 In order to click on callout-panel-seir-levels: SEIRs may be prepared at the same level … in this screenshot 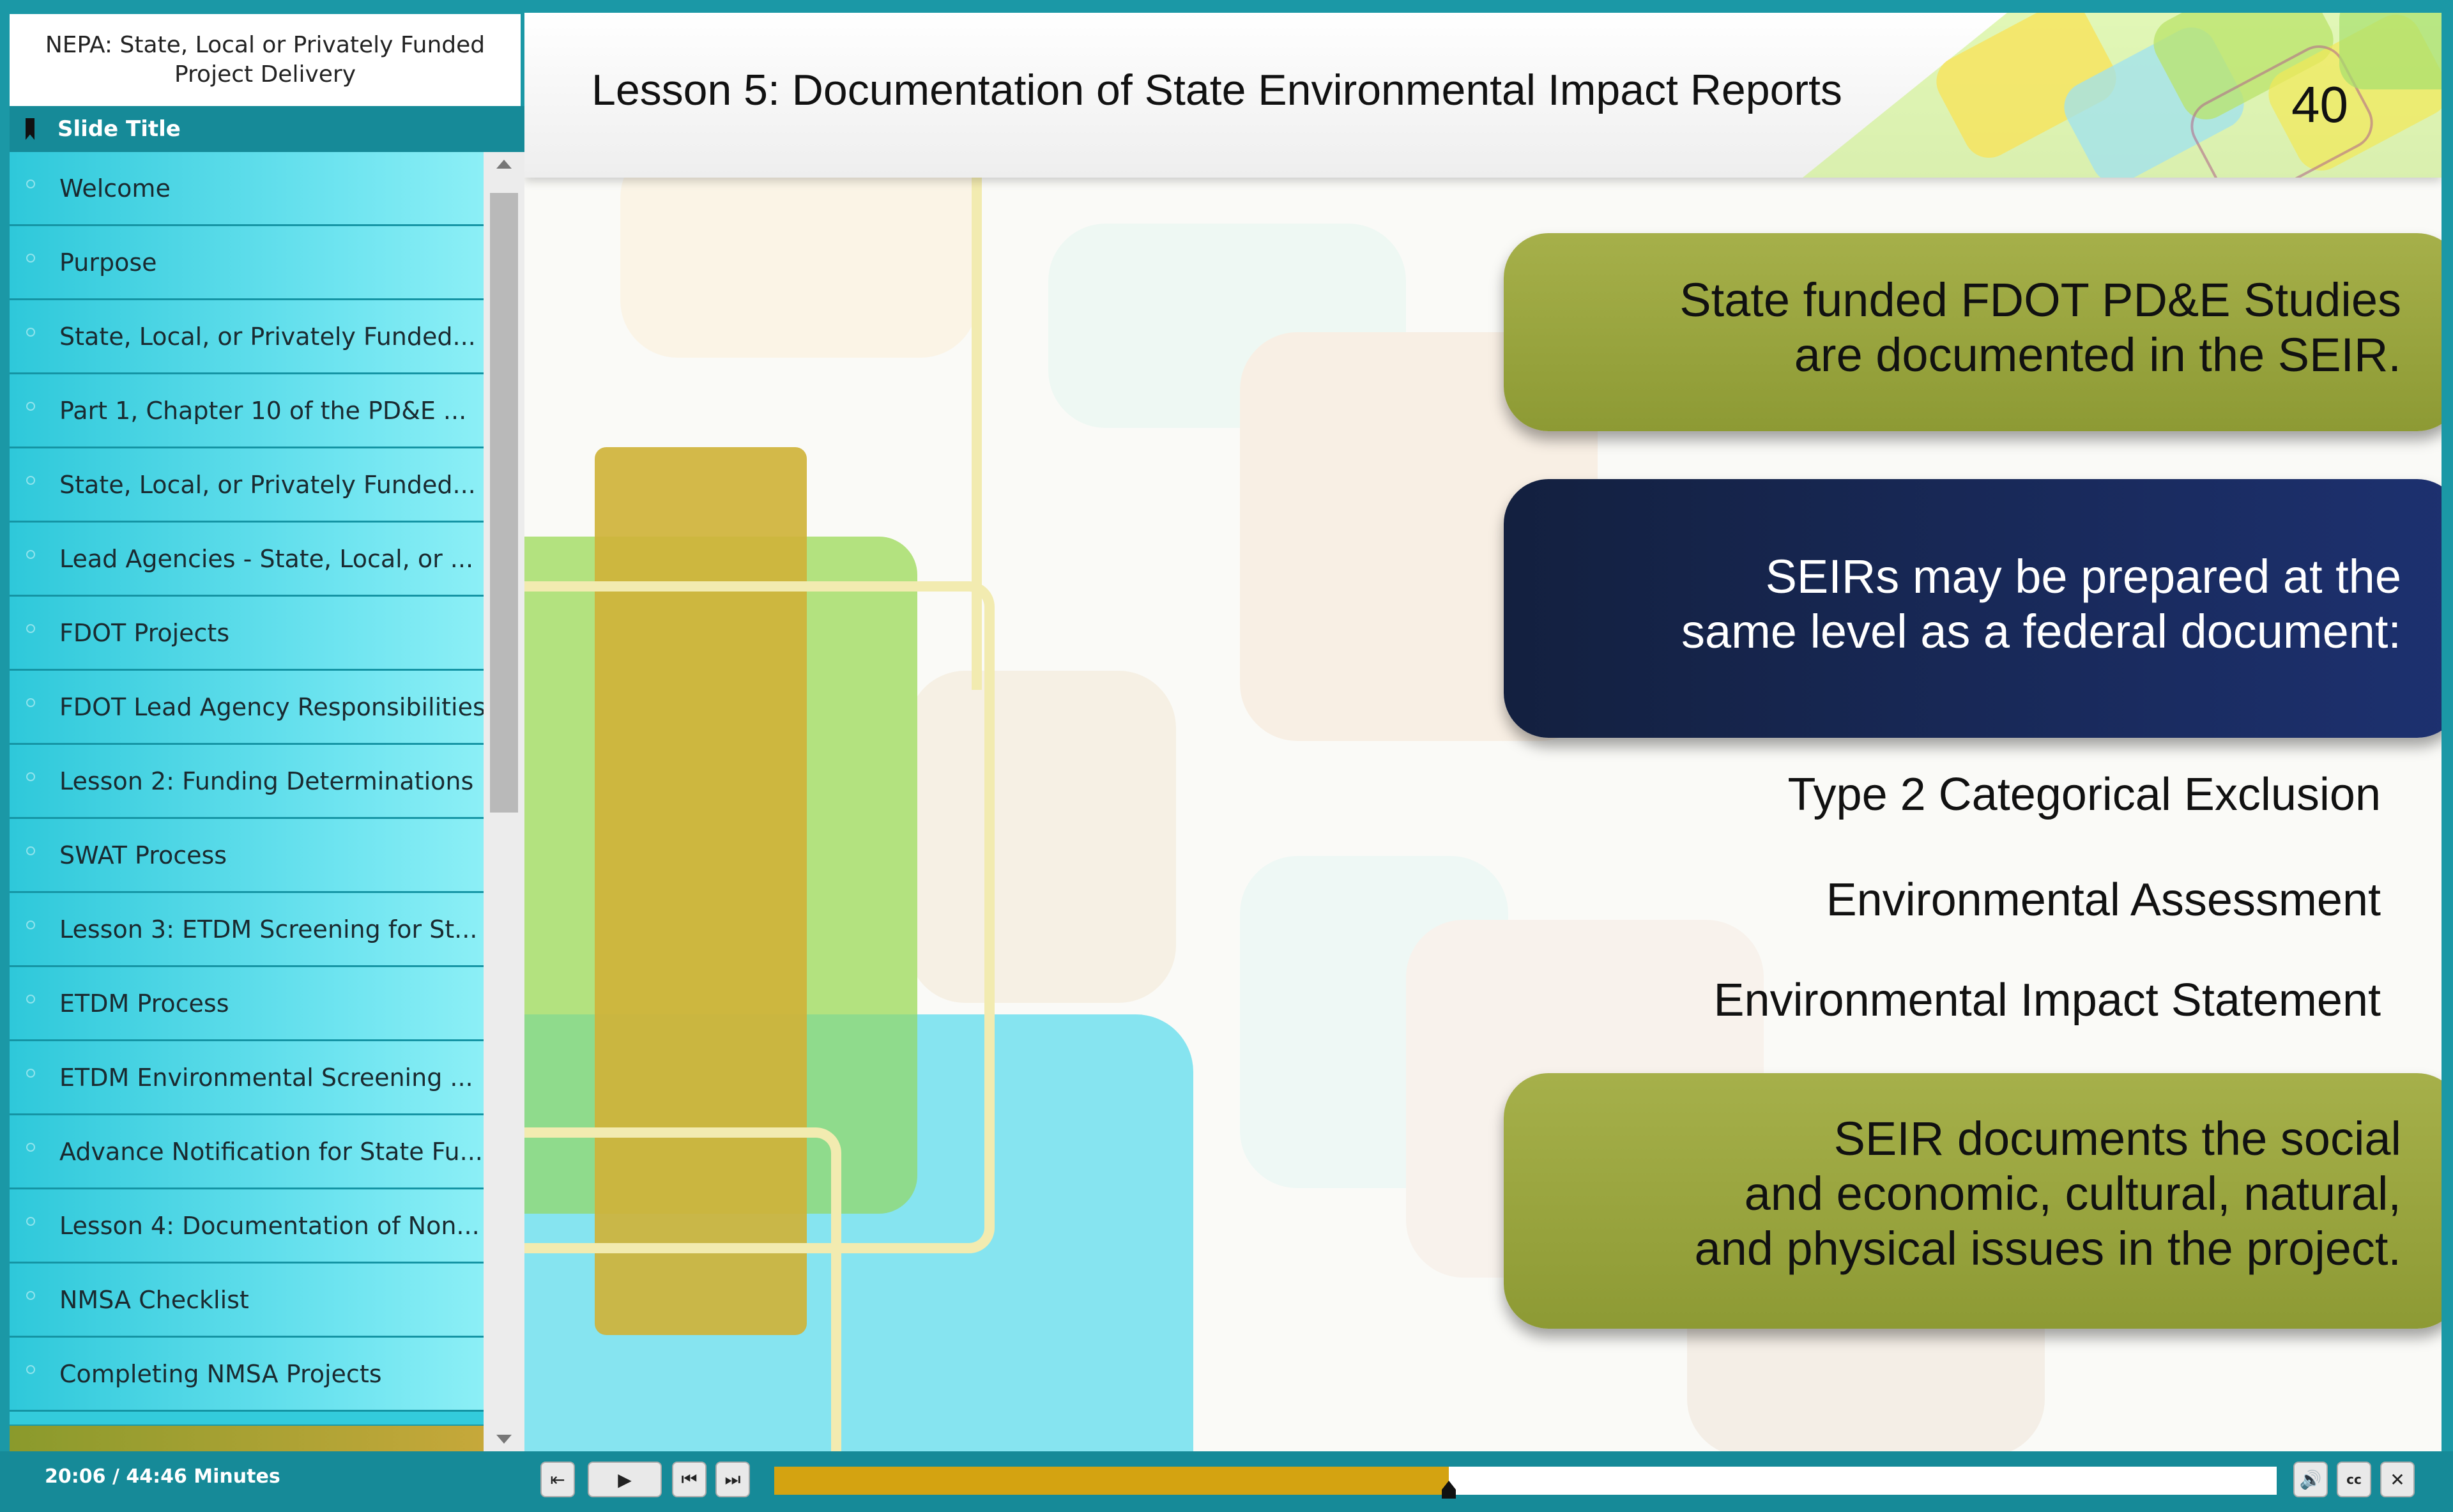, I will do `click(1973, 608)`.